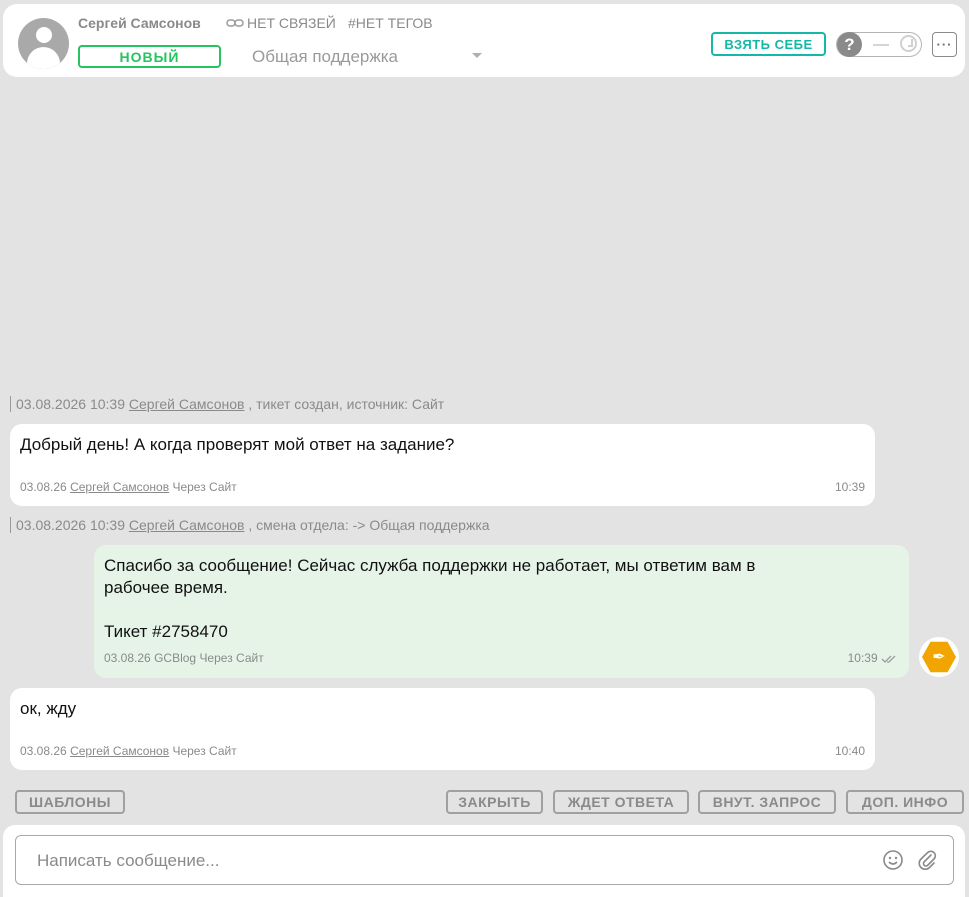 The image size is (969, 897). Describe the element at coordinates (166, 587) in the screenshot. I see `message-line: рабочее время.` at that location.